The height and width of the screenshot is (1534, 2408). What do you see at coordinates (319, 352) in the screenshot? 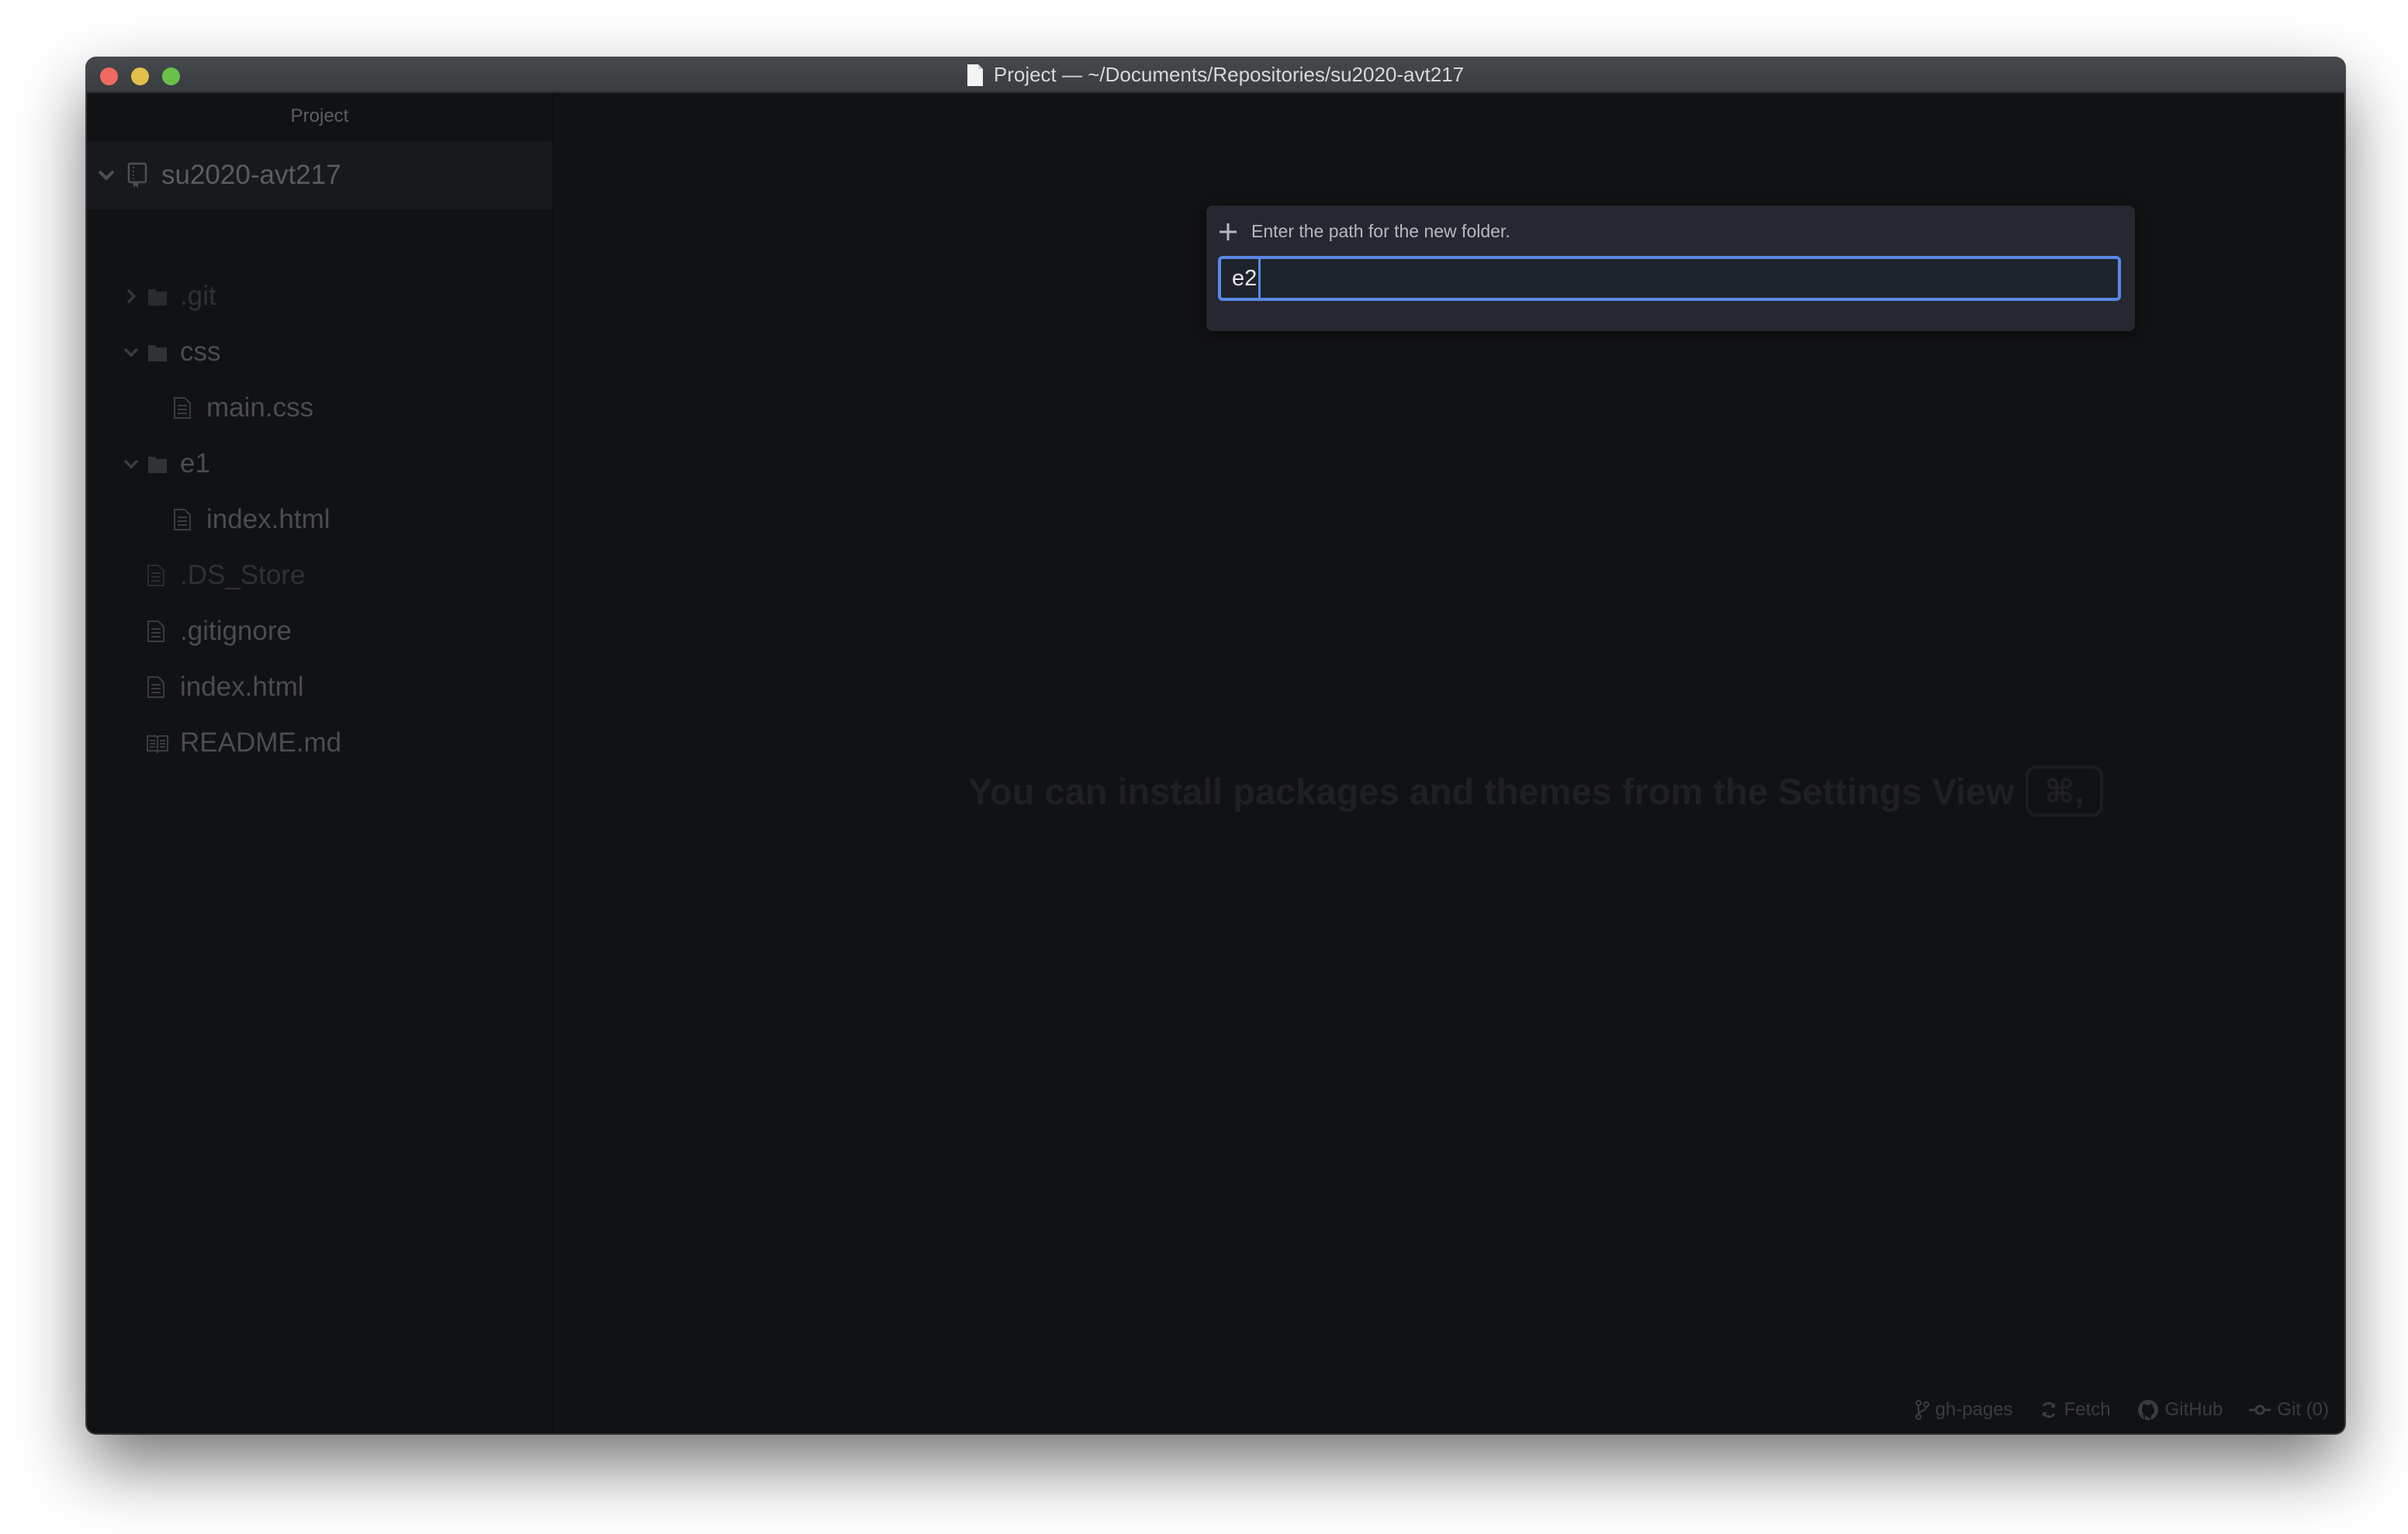
I see `tree-item-css-folder: css` at bounding box center [319, 352].